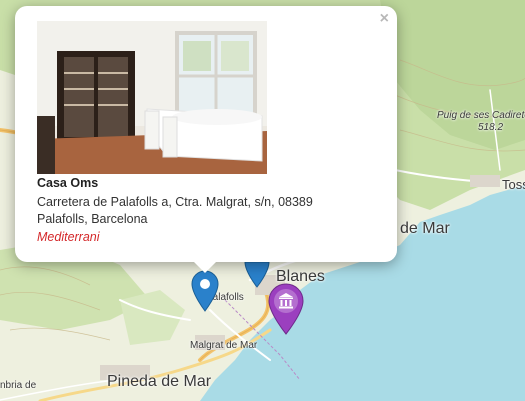 This screenshot has height=401, width=525. Describe the element at coordinates (425, 228) in the screenshot. I see `sea-label: de Mar` at that location.